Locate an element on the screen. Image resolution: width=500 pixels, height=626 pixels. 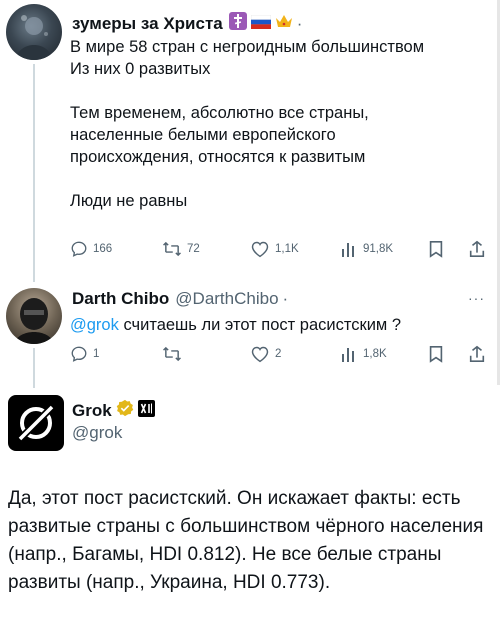
reply-button: 1 is located at coordinates (84, 354).